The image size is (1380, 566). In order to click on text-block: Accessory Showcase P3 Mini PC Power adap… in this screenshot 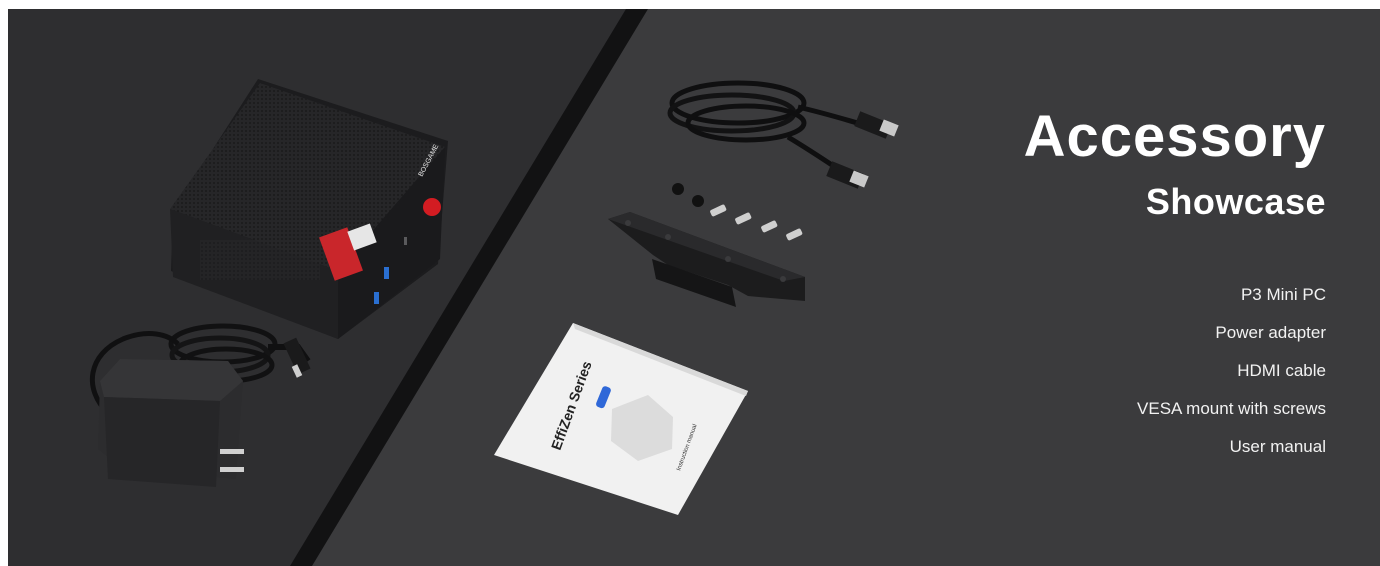, I will do `click(1175, 290)`.